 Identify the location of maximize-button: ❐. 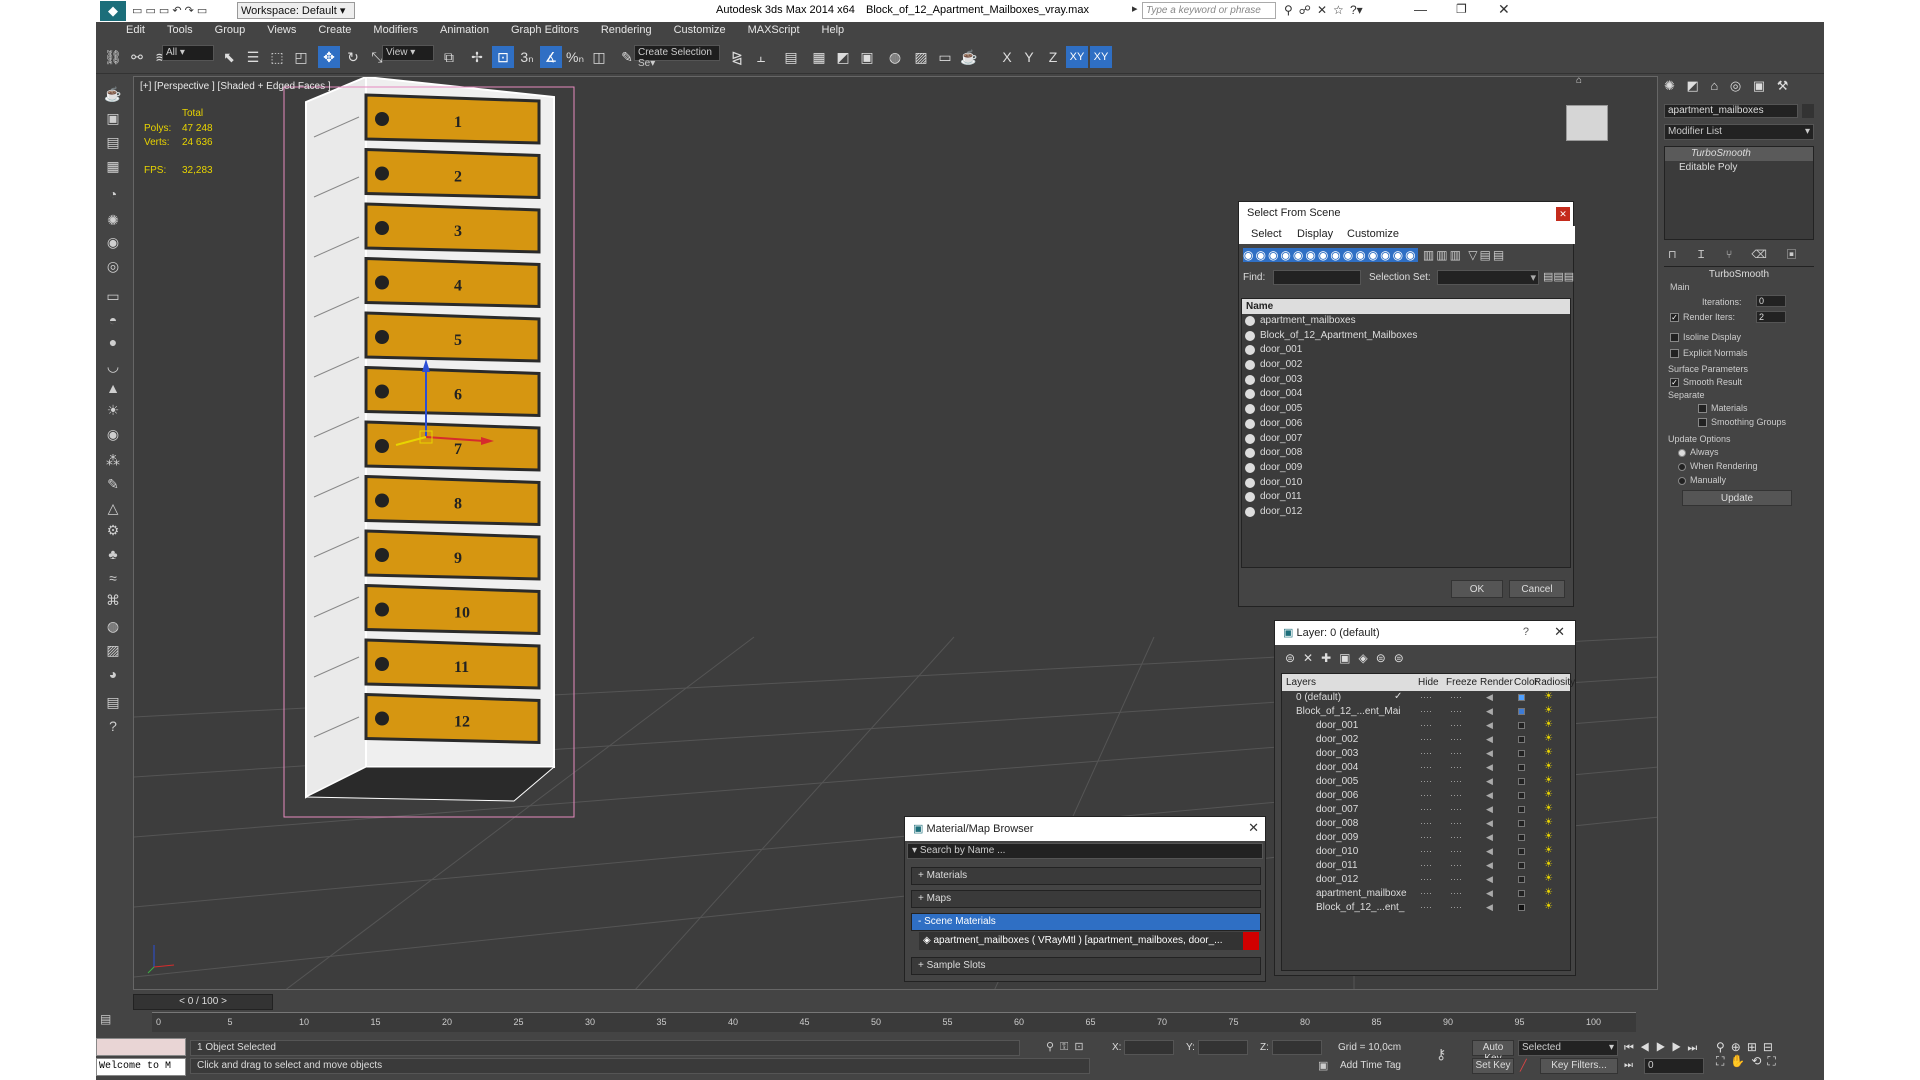
(1461, 9).